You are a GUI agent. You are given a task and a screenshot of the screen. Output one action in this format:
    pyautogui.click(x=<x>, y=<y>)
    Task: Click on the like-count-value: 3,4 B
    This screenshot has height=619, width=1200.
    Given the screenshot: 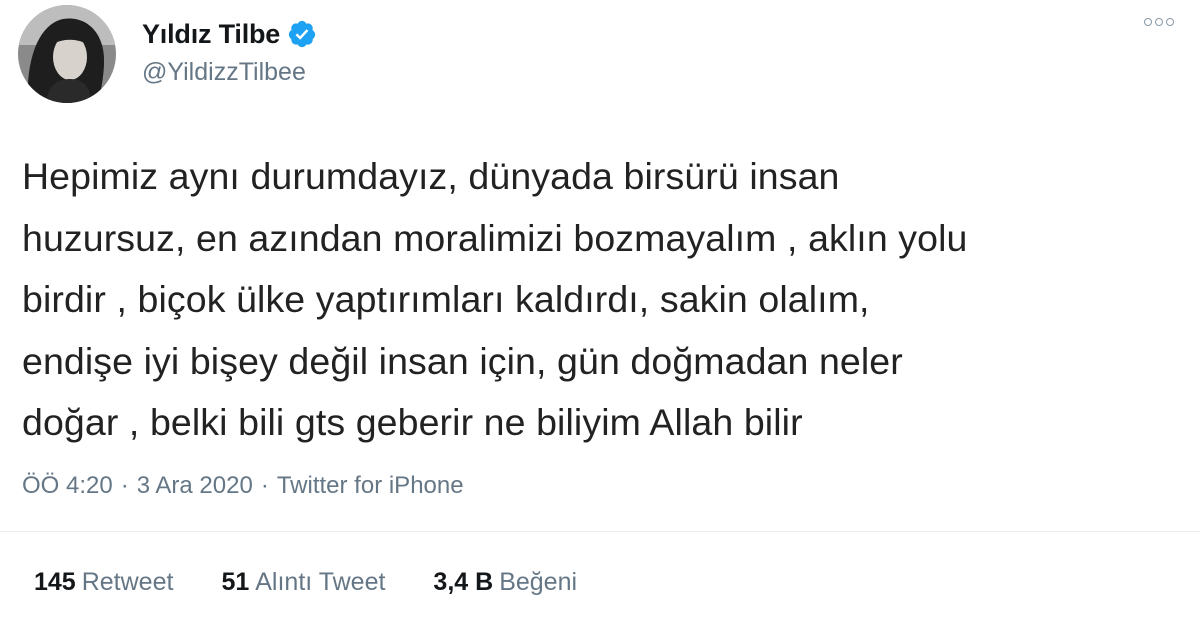 What is the action you would take?
    pyautogui.click(x=463, y=582)
    